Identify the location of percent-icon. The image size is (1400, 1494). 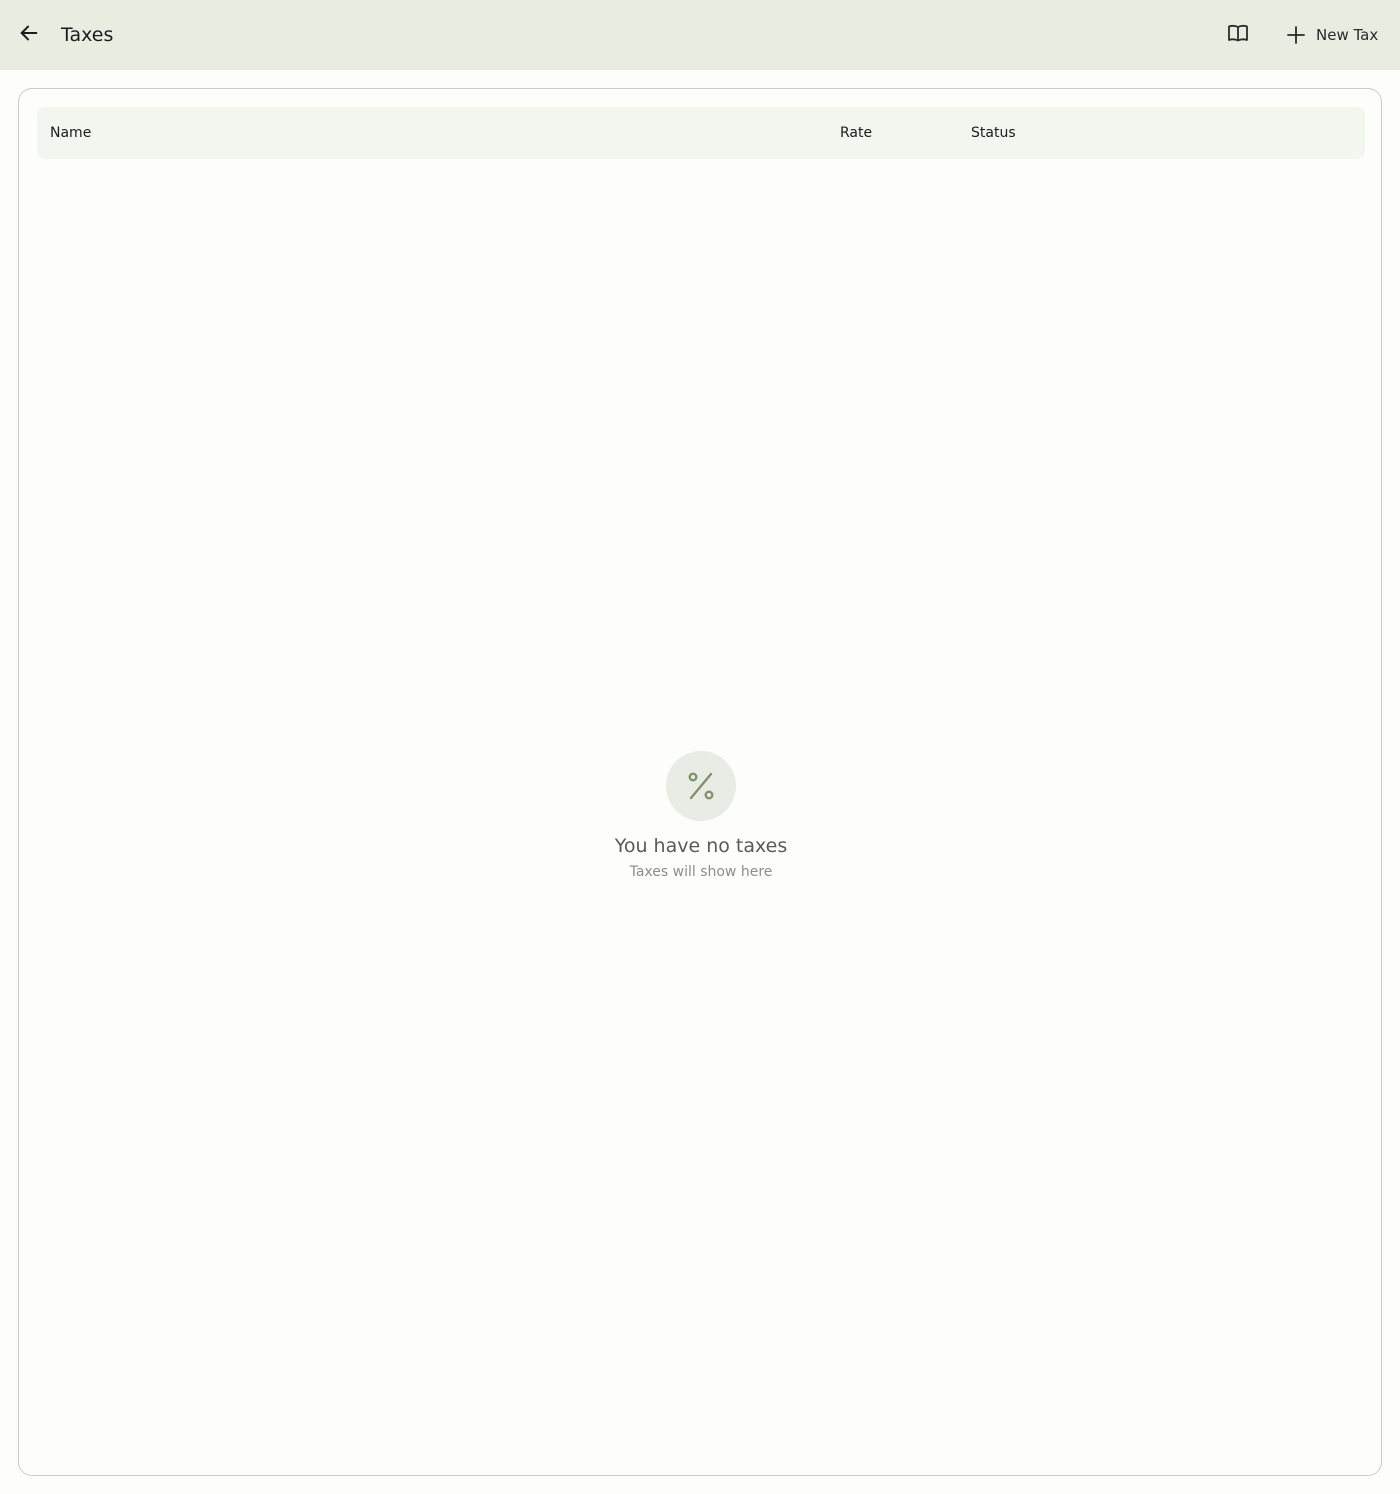
(701, 786).